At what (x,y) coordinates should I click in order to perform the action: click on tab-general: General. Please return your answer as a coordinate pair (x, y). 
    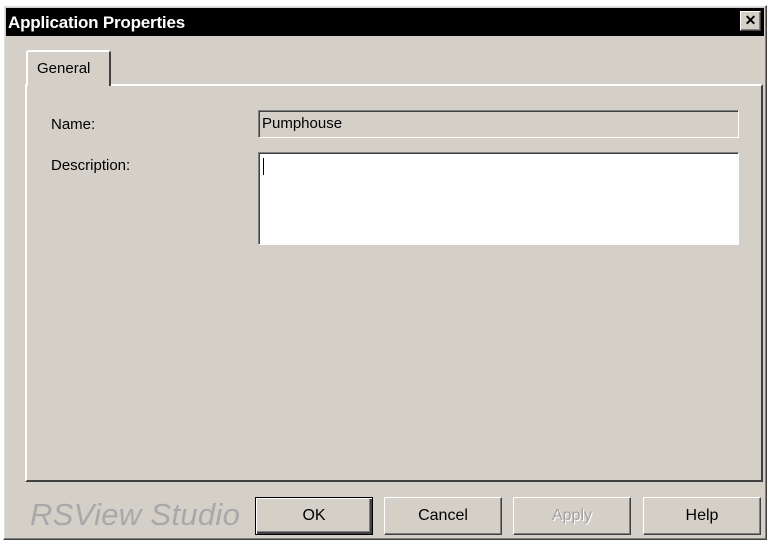
    Looking at the image, I should click on (68, 68).